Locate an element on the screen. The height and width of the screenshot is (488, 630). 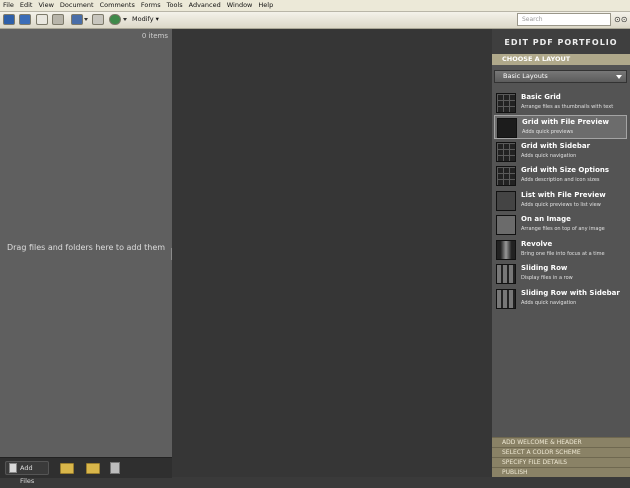
layout-option-grid-with-sidebar: Grid with Sidebar Adds quick navigation is located at coordinates (560, 152).